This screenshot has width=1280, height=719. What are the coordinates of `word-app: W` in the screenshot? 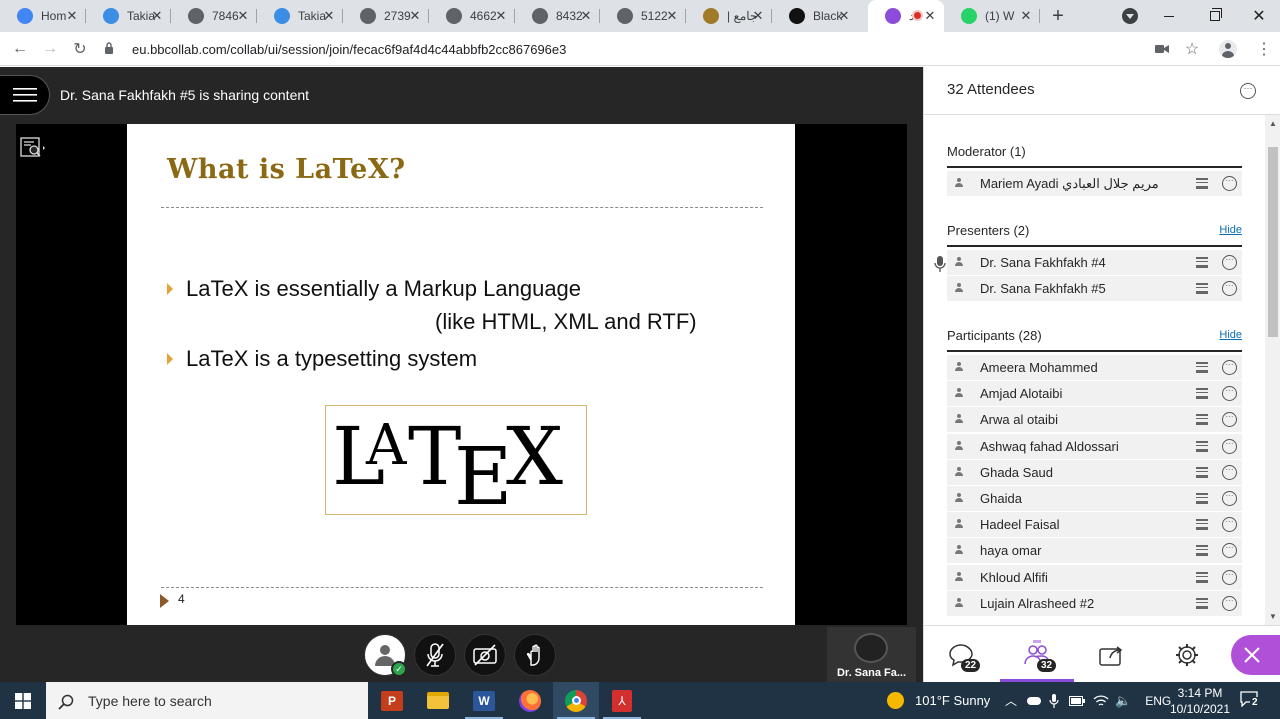 It's located at (484, 700).